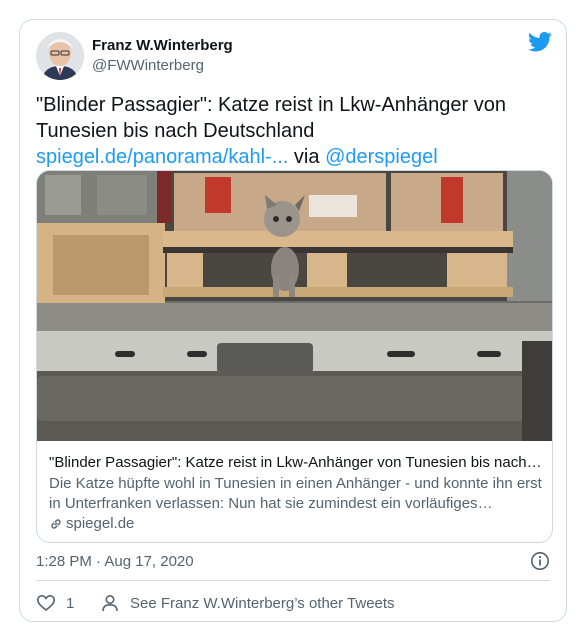 This screenshot has height=631, width=580. Describe the element at coordinates (100, 523) in the screenshot. I see `link-card-domain-text: spiegel.de` at that location.